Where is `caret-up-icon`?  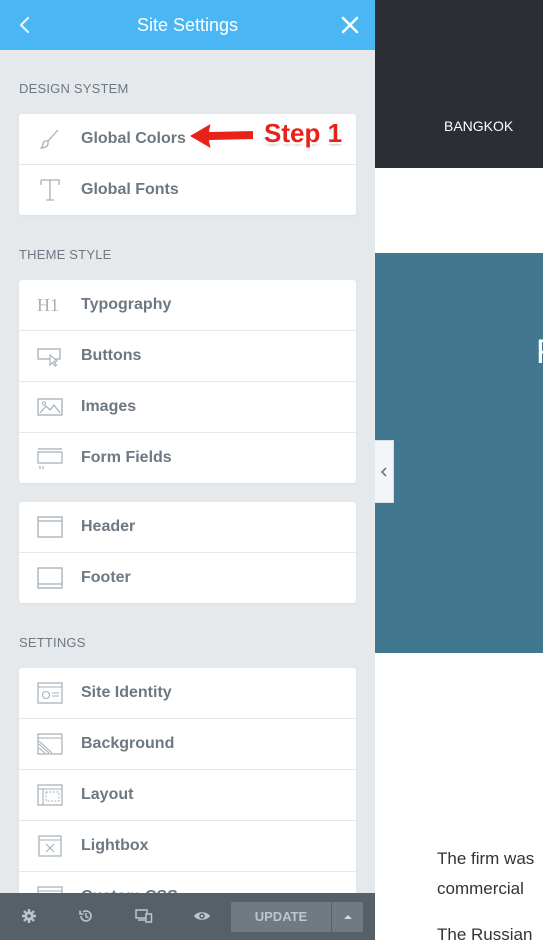
caret-up-icon is located at coordinates (347, 917).